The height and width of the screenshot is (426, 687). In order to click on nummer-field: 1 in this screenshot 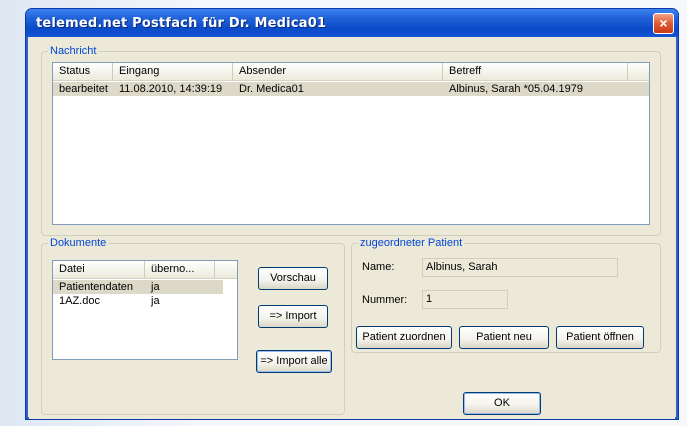, I will do `click(465, 299)`.